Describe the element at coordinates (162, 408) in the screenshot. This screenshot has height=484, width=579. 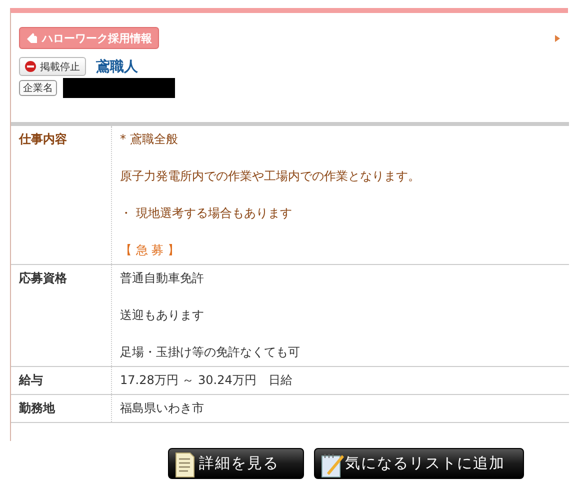
I see `detail-text: 福島県いわき市` at that location.